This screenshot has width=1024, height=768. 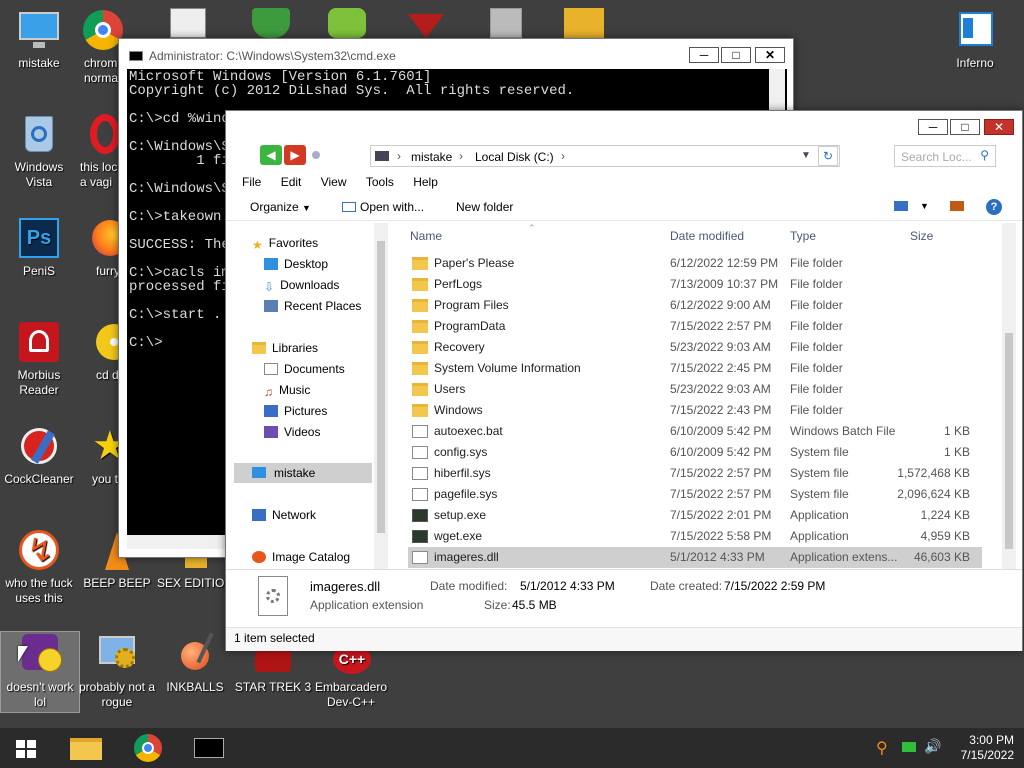 What do you see at coordinates (426, 26) in the screenshot?
I see `red-logo-icon` at bounding box center [426, 26].